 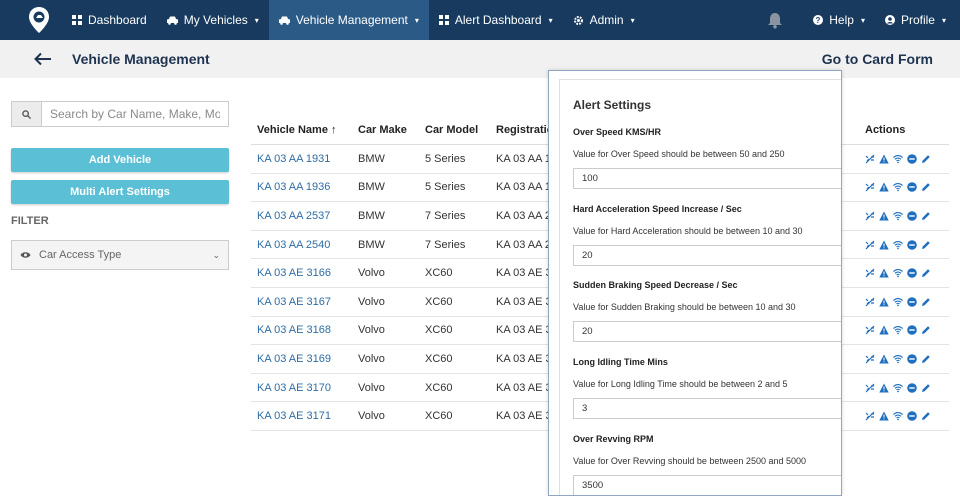 I want to click on car-make-cell: Volvo, so click(x=371, y=301).